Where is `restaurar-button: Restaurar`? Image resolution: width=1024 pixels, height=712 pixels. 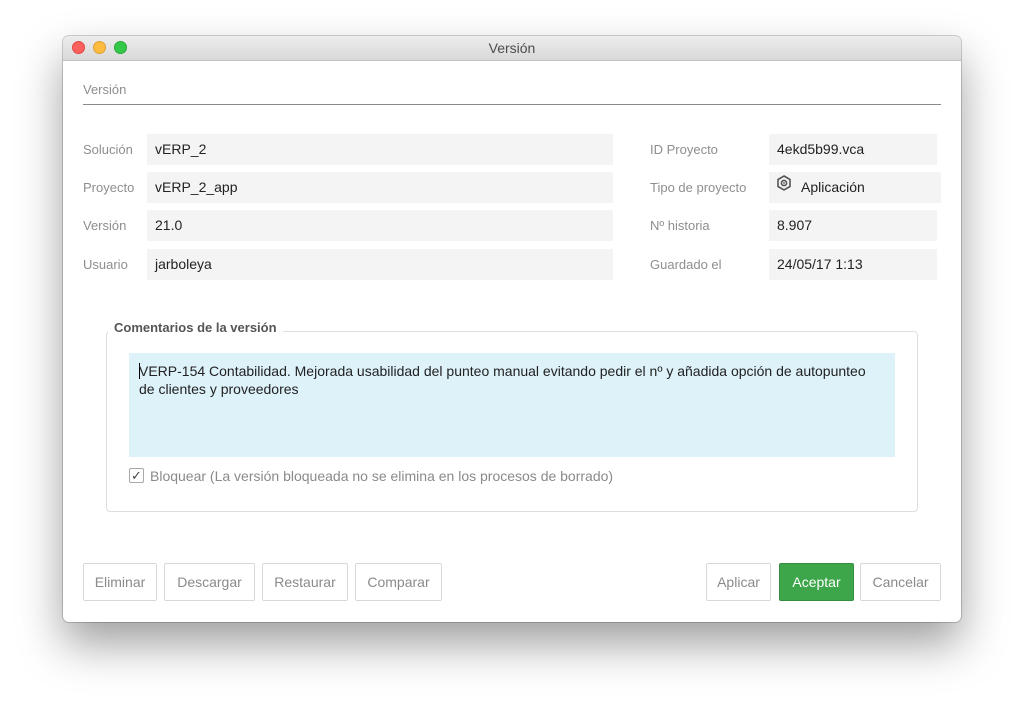 restaurar-button: Restaurar is located at coordinates (305, 582).